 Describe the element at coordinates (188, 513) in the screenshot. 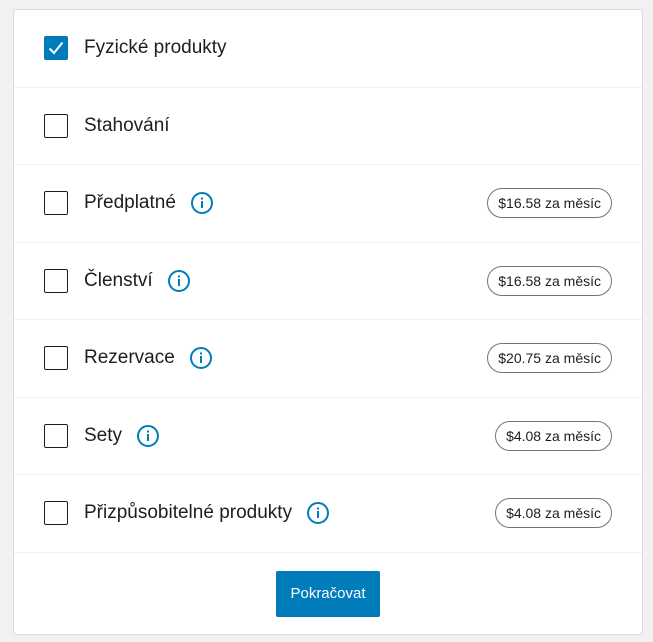

I see `option-label: Přizpůsobitelné produkty` at that location.